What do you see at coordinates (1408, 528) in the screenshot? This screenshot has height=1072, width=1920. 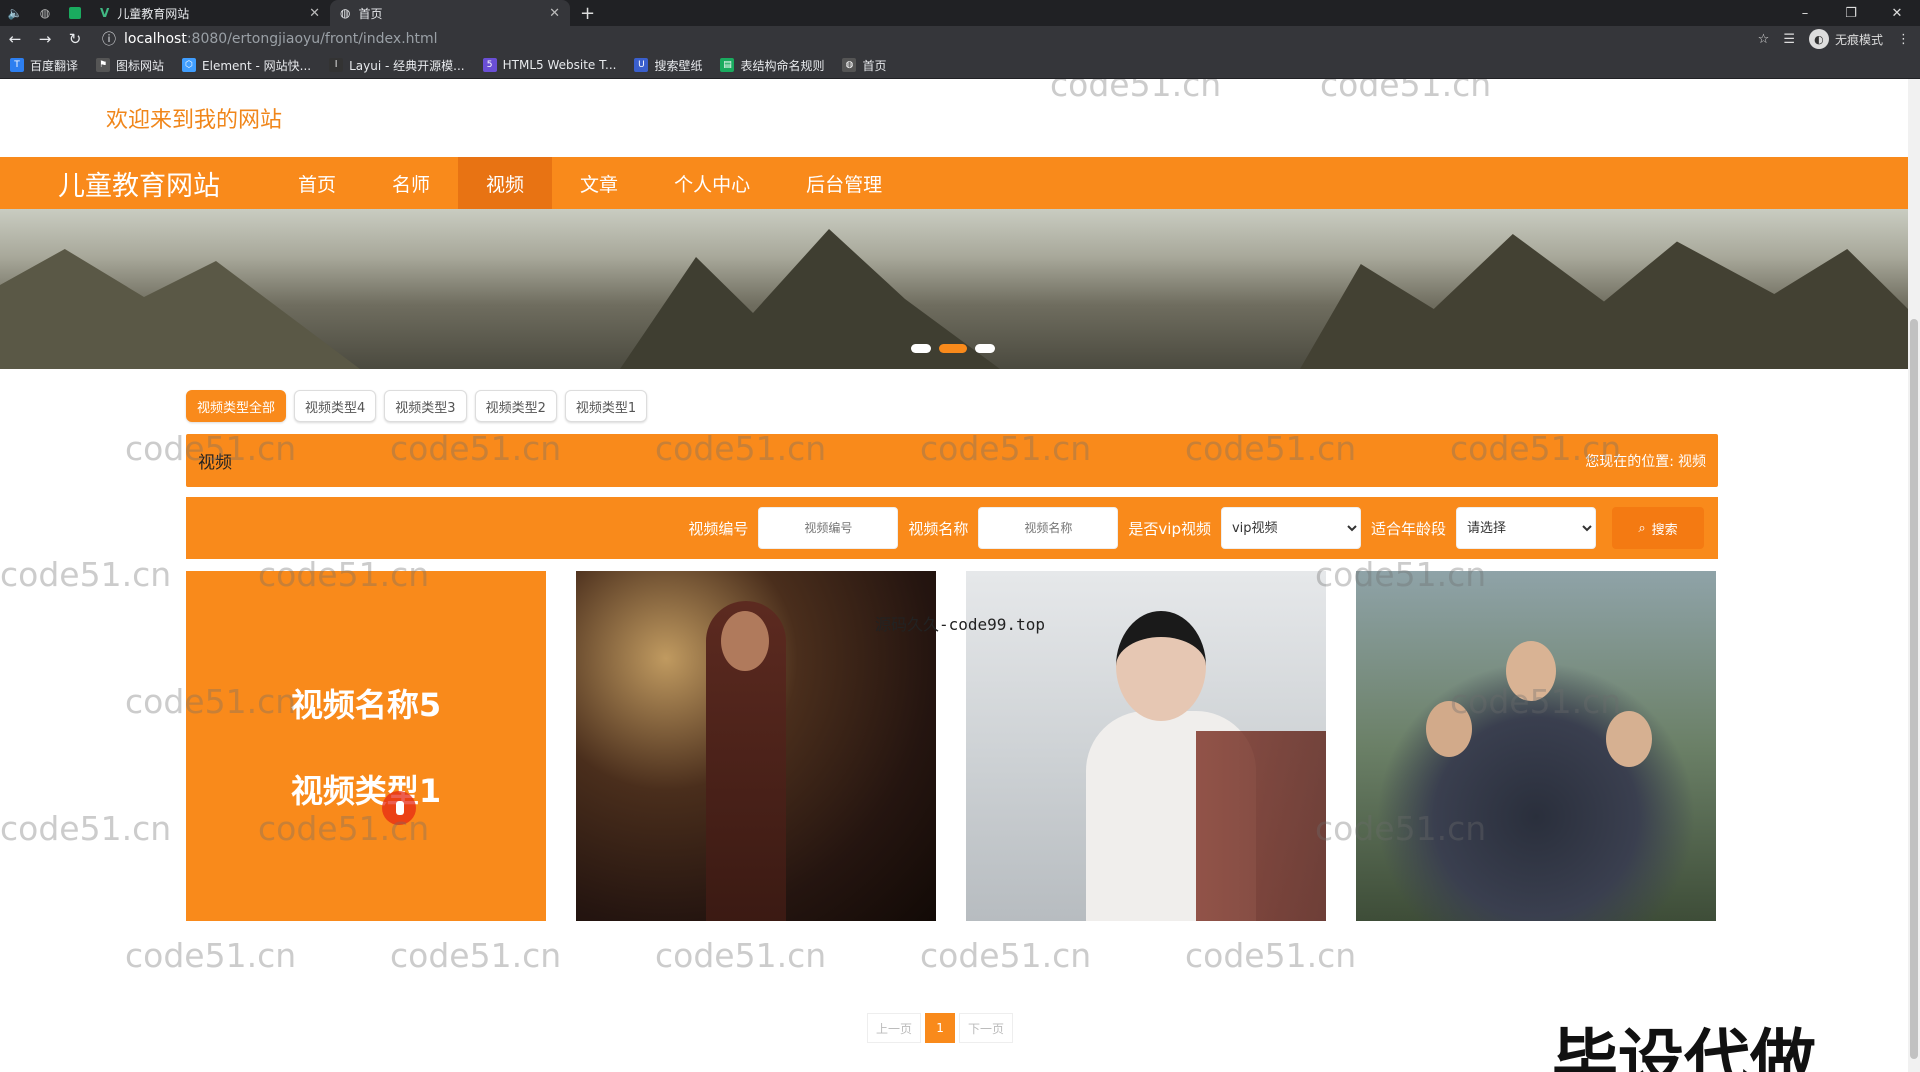 I see `age-label: 适合年龄段` at bounding box center [1408, 528].